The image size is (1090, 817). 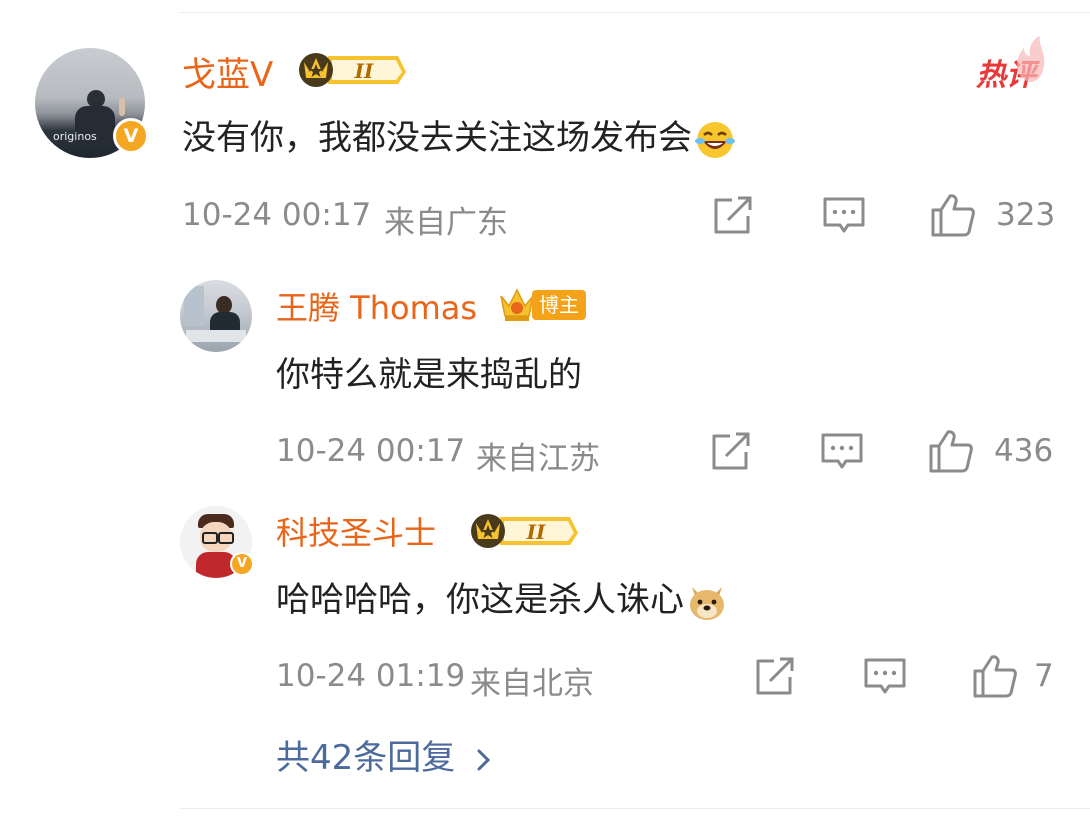 I want to click on location: 来自广东, so click(x=446, y=223).